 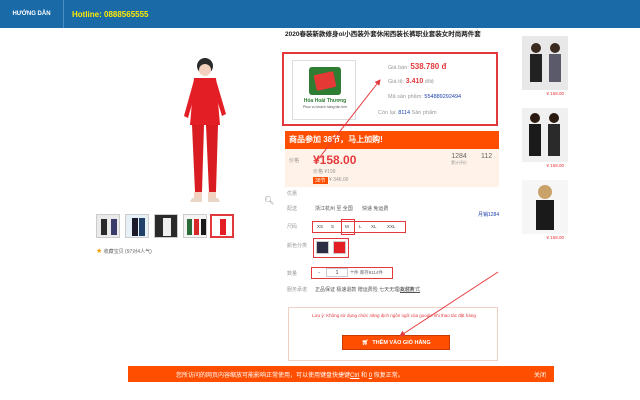 What do you see at coordinates (414, 81) in the screenshot?
I see `cny-rate-value: 3.410` at bounding box center [414, 81].